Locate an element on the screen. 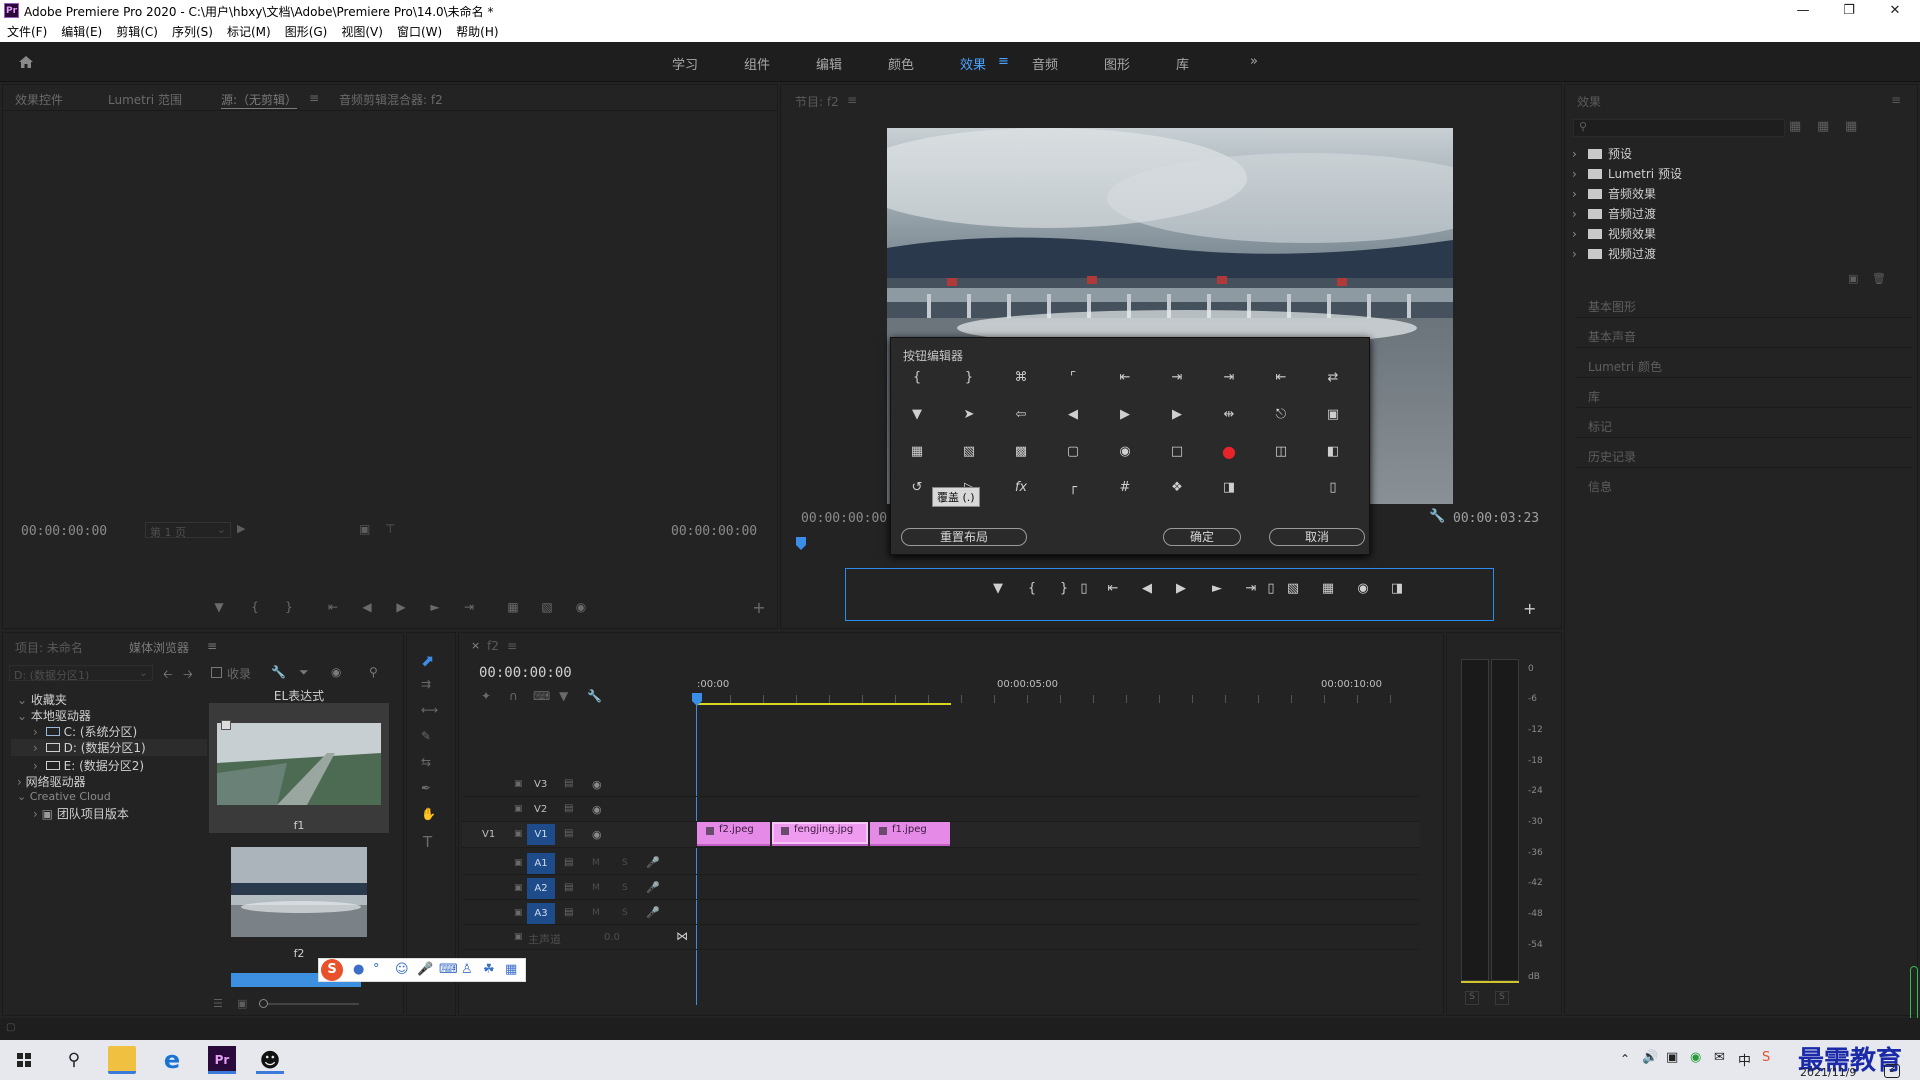  timeline-ruler is located at coordinates (1057, 699).